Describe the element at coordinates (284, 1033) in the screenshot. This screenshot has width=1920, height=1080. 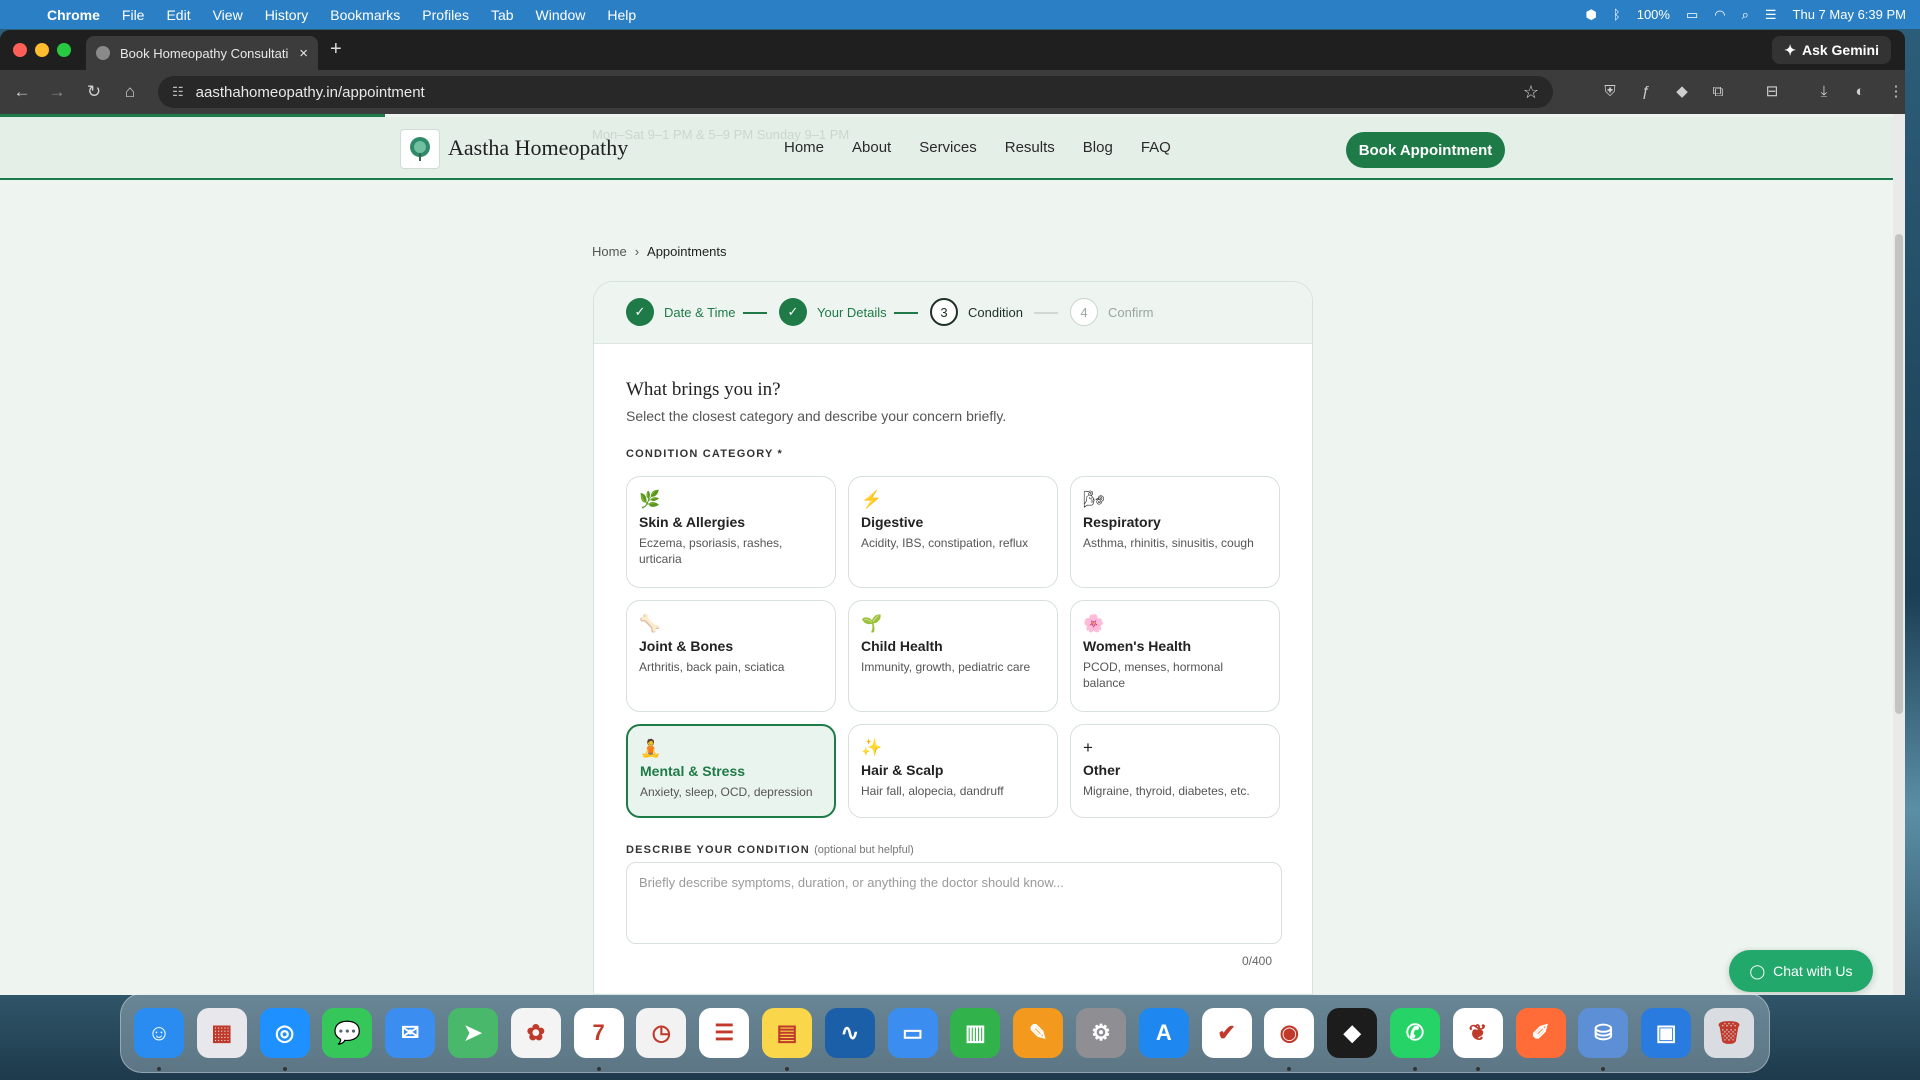
I see `safari-dock-icon: ◎` at that location.